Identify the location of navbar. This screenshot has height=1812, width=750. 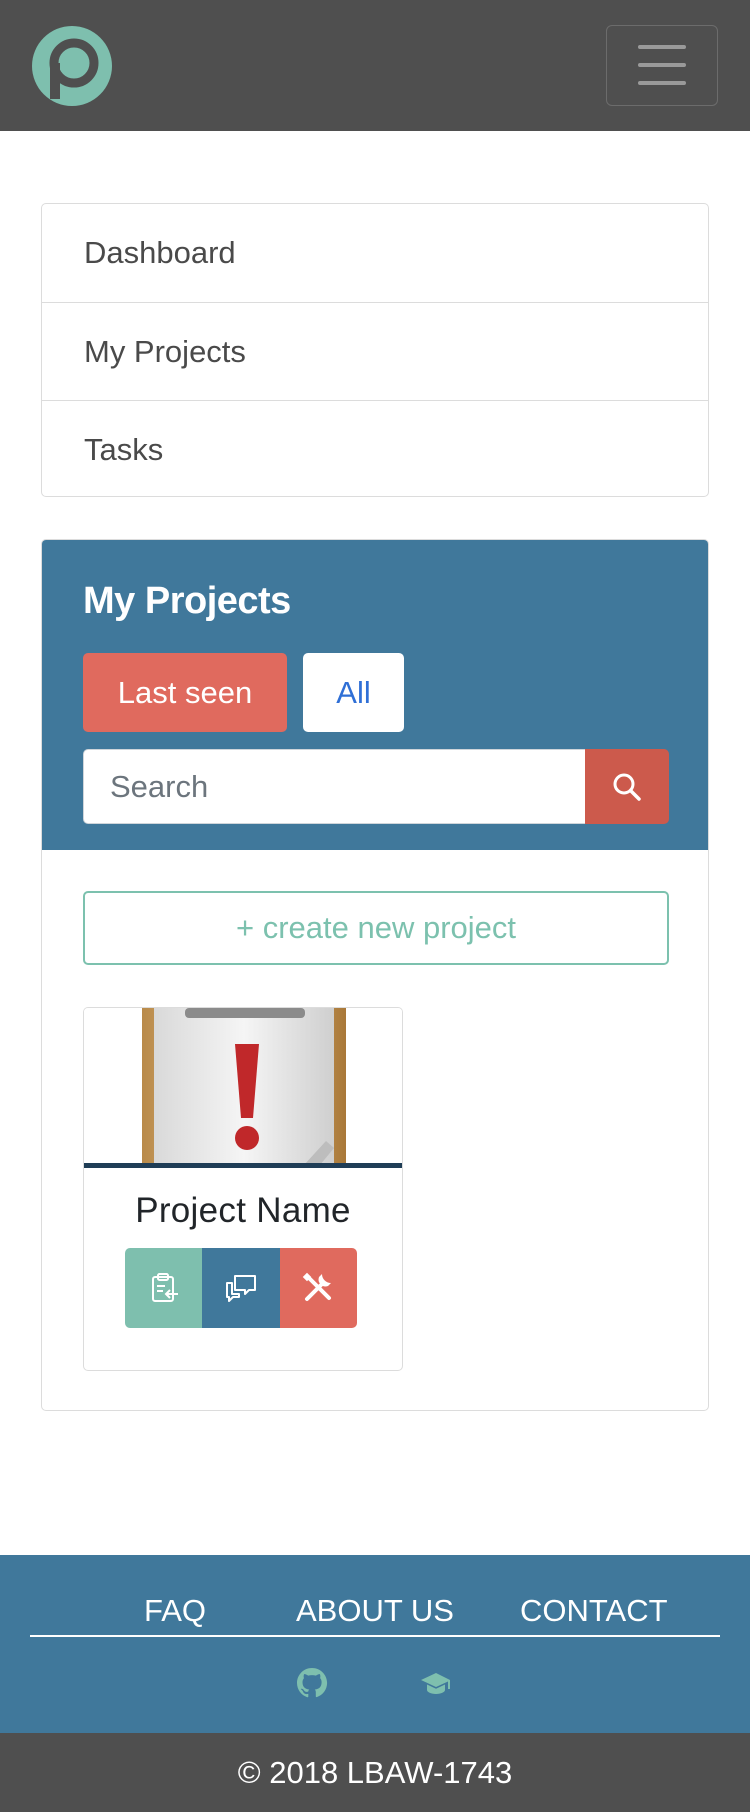
(375, 65).